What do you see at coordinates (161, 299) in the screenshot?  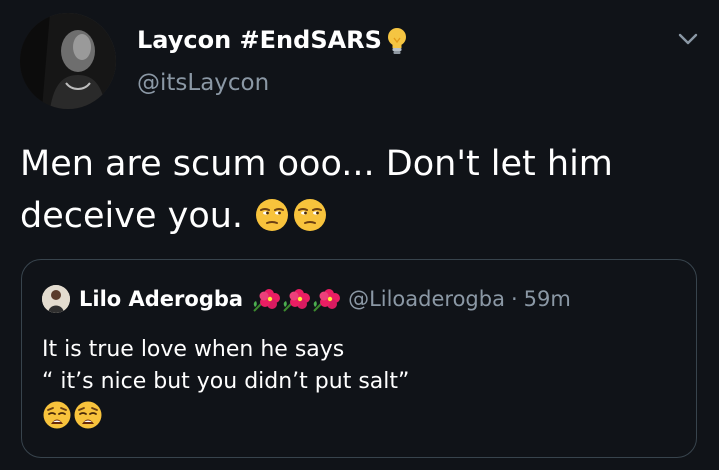 I see `quoted-author-name: Lilo Aderogba` at bounding box center [161, 299].